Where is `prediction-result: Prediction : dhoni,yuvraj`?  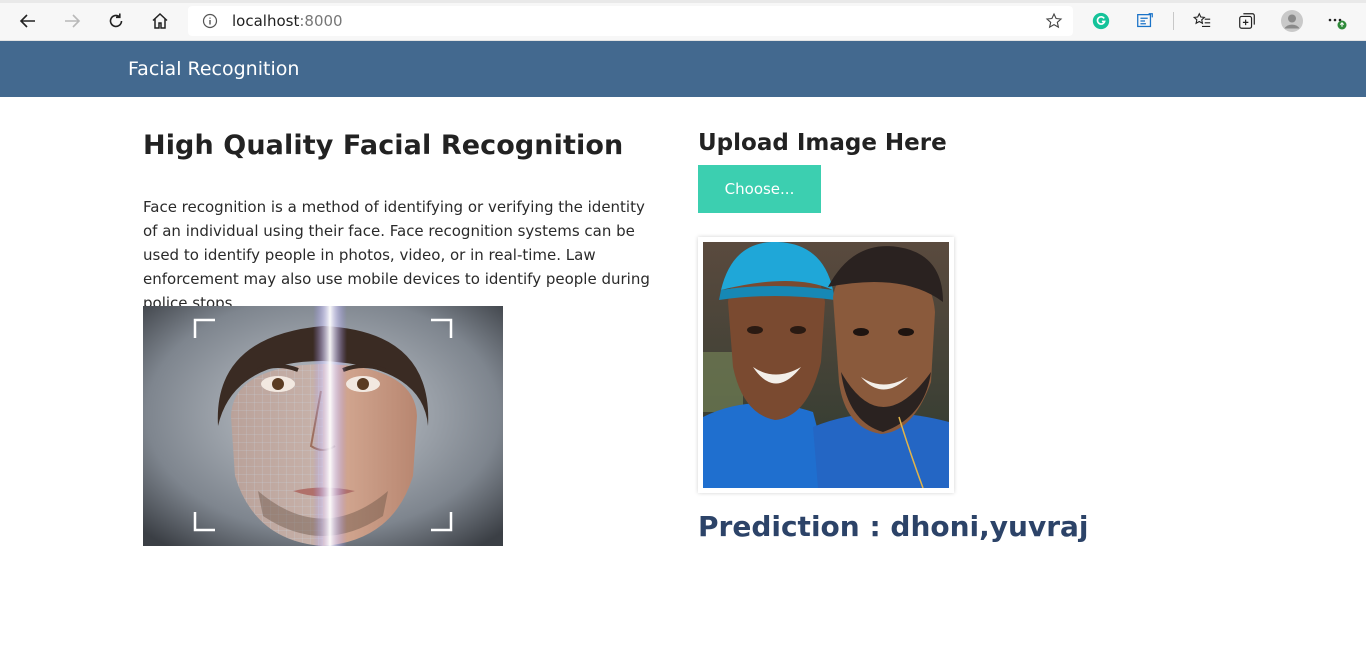
prediction-result: Prediction : dhoni,yuvraj is located at coordinates (893, 526).